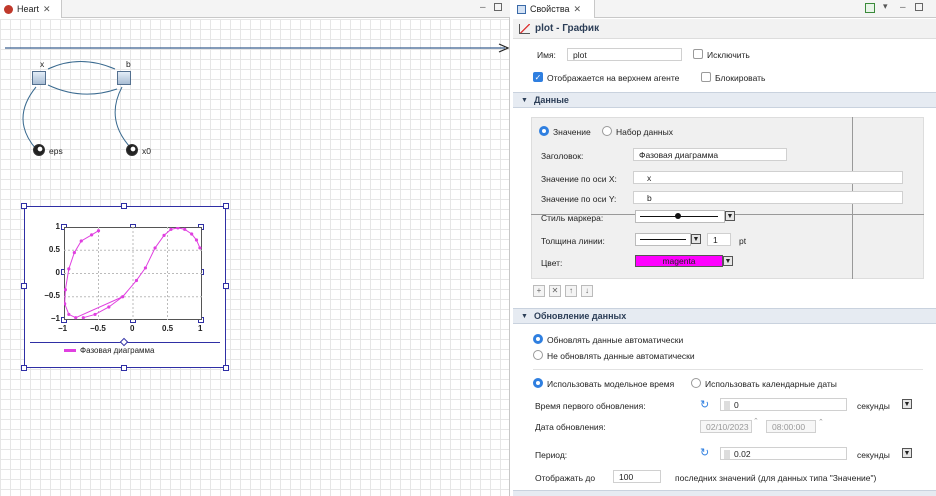 The height and width of the screenshot is (496, 936). Describe the element at coordinates (572, 218) in the screenshot. I see `marker-style-label: Стиль маркера:` at that location.